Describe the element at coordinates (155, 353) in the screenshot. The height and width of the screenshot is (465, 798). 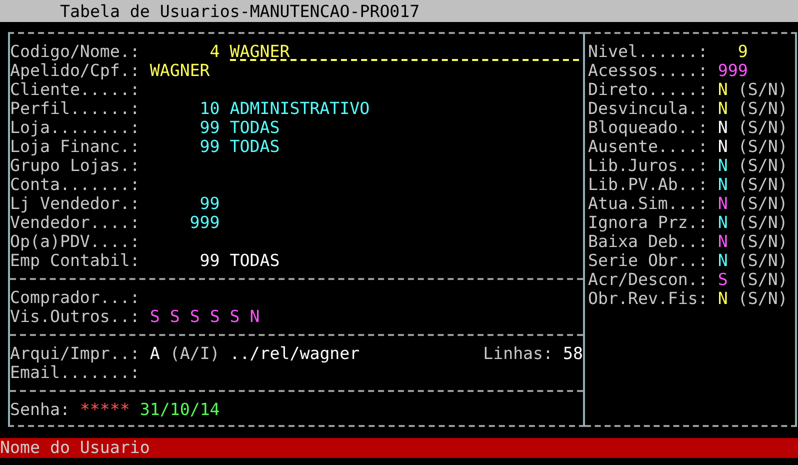
I see `field-value: A` at that location.